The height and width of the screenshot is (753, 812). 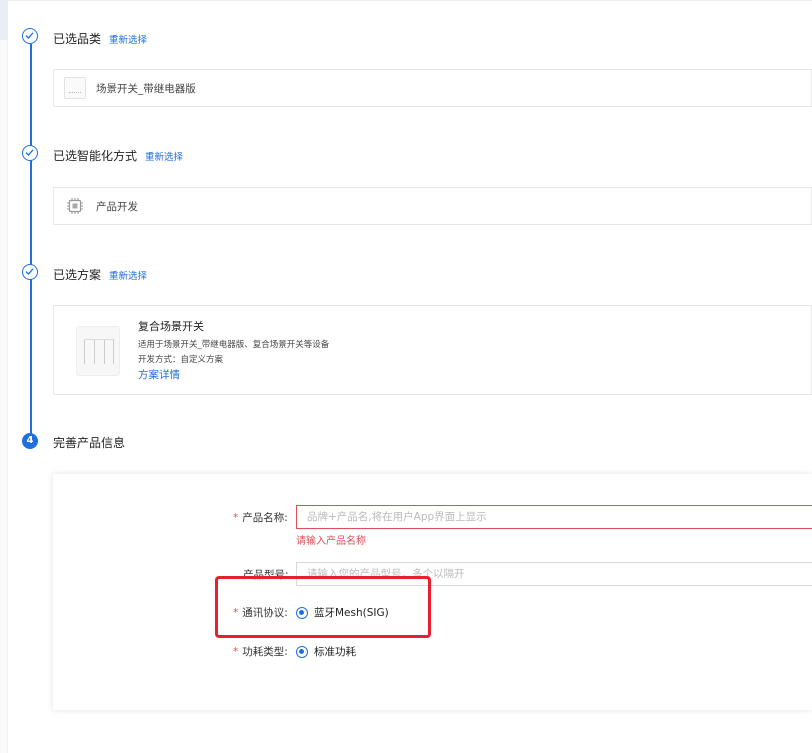 I want to click on power-radio-option: 标准功耗, so click(x=326, y=651).